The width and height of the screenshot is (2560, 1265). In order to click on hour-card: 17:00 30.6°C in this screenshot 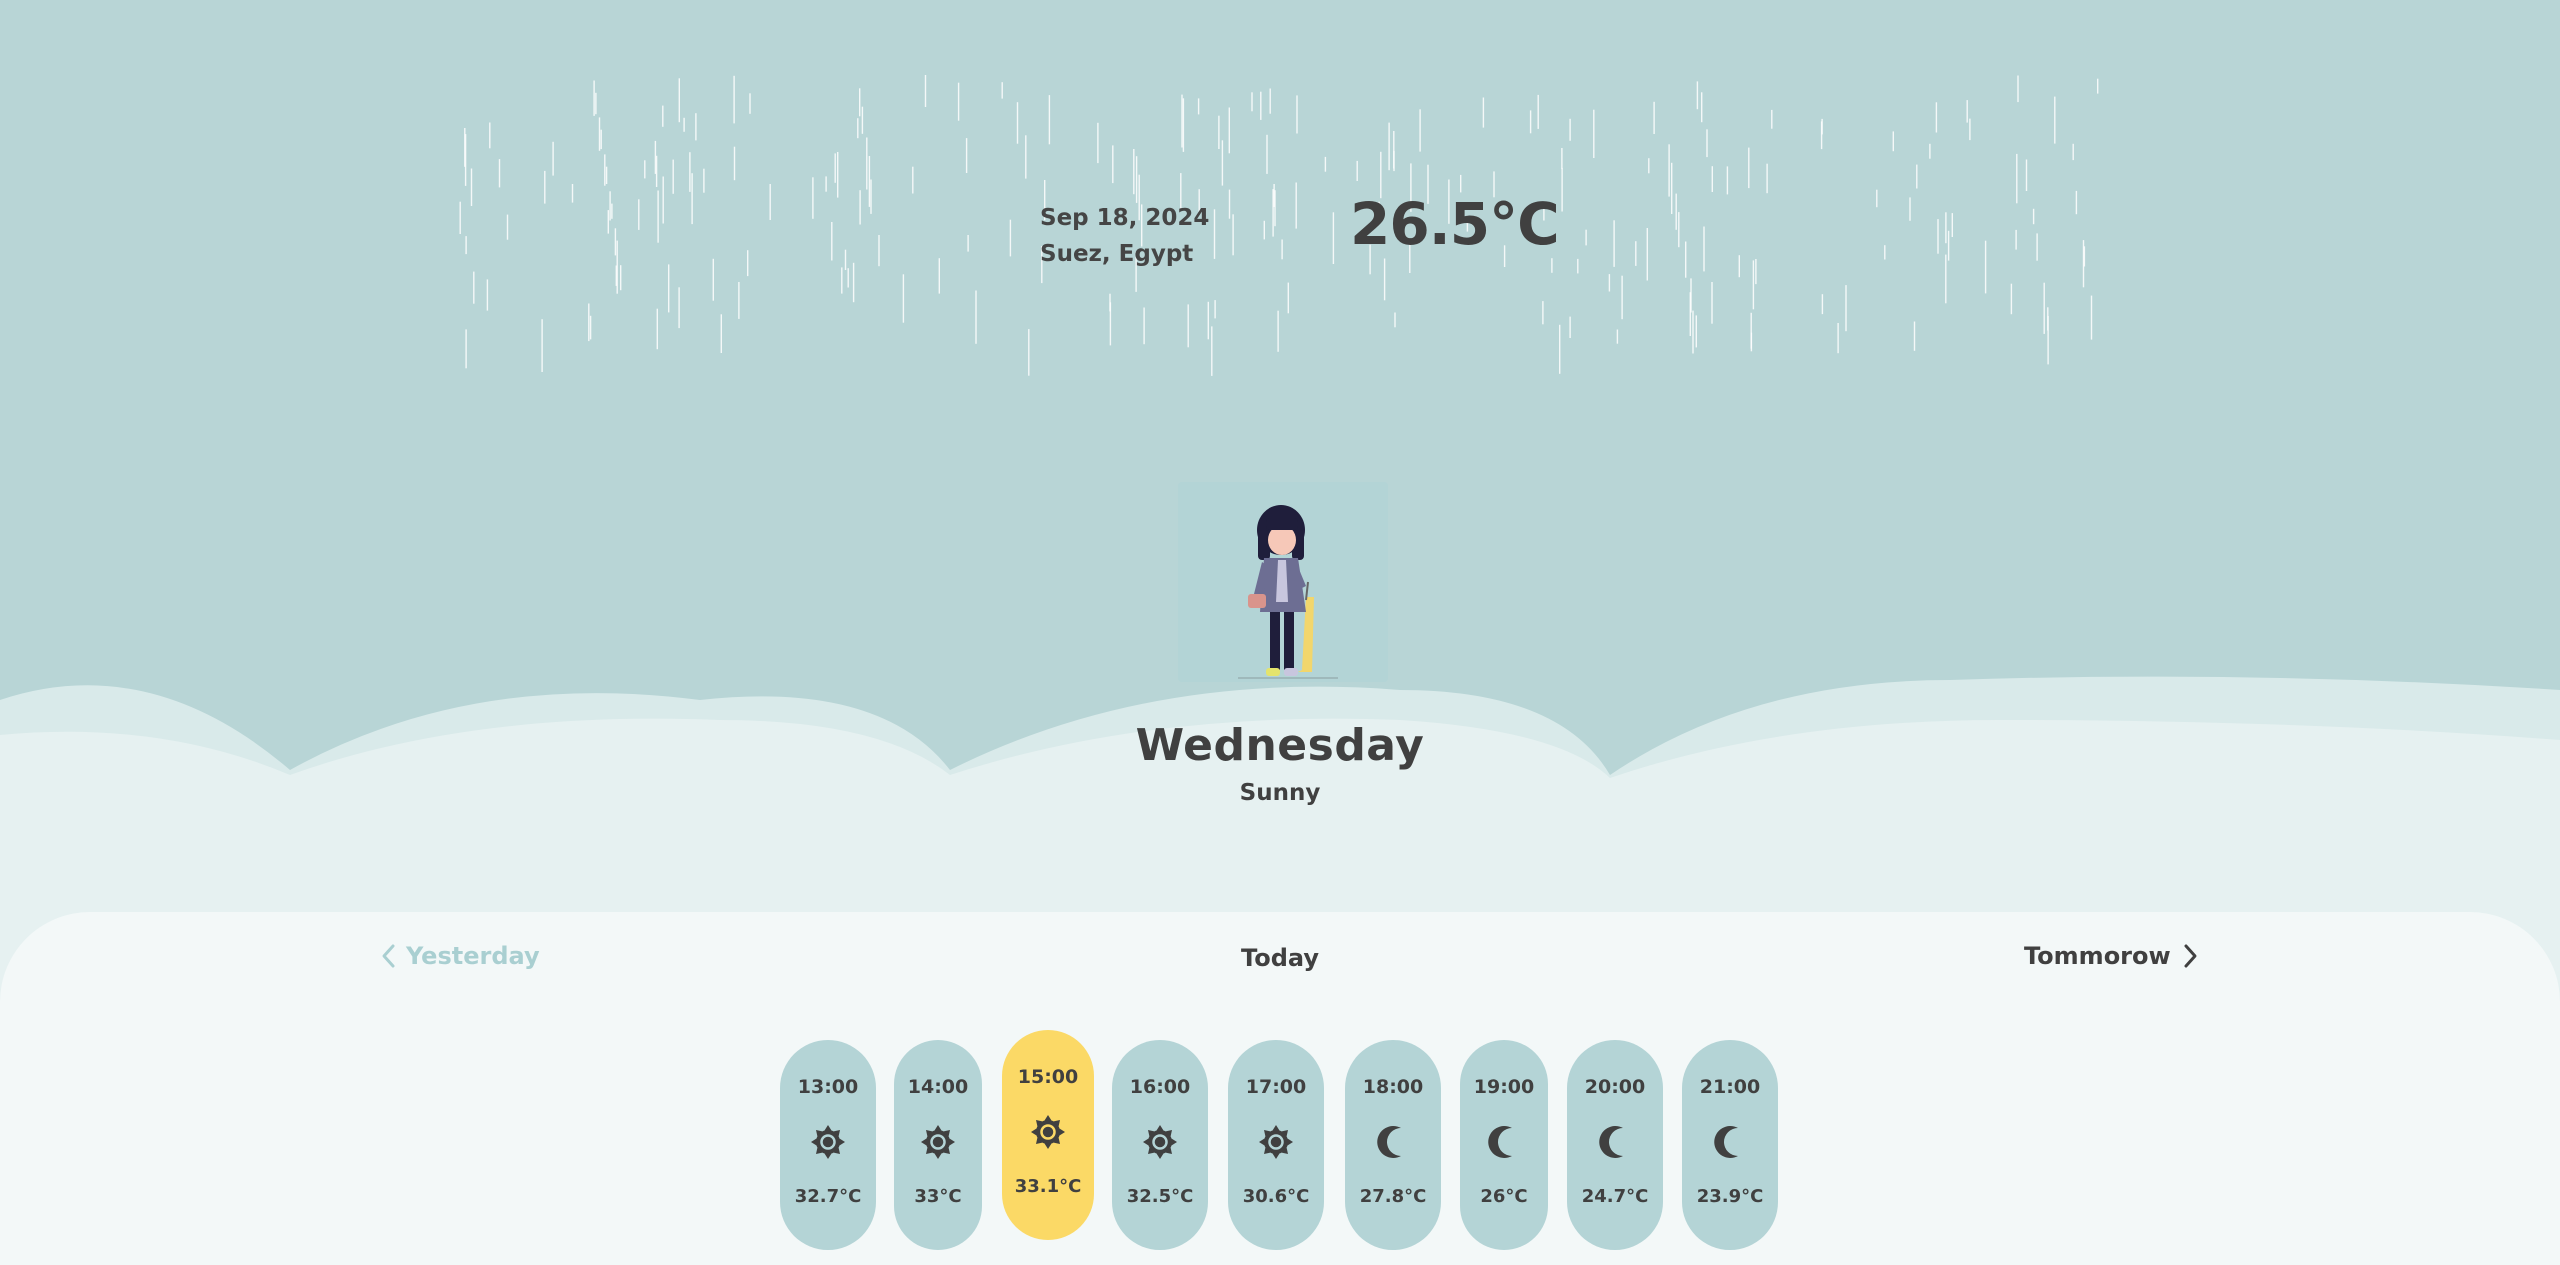, I will do `click(1276, 1145)`.